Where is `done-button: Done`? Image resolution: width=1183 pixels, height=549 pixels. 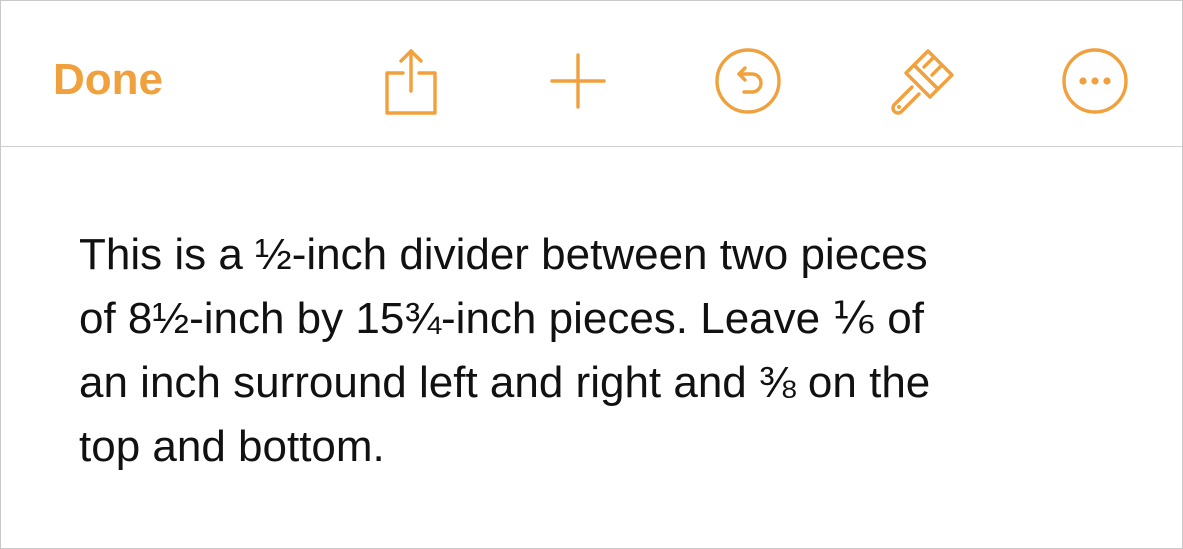 done-button: Done is located at coordinates (108, 80).